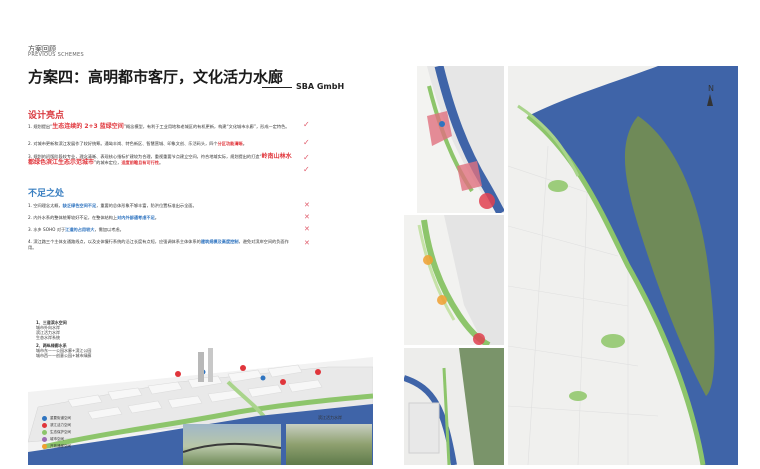  I want to click on svg-text: N, so click(711, 88).